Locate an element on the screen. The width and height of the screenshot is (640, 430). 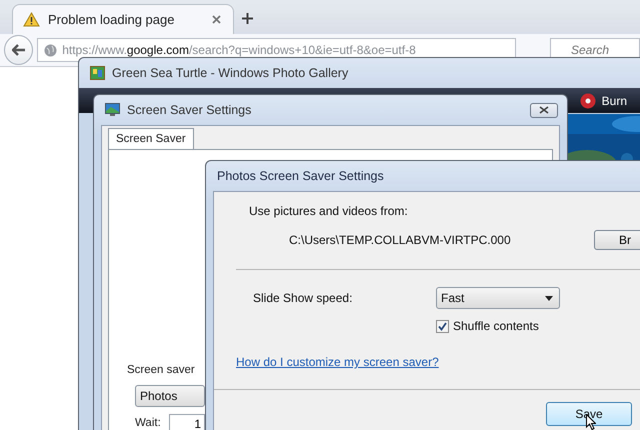
back-arrow-icon is located at coordinates (19, 50).